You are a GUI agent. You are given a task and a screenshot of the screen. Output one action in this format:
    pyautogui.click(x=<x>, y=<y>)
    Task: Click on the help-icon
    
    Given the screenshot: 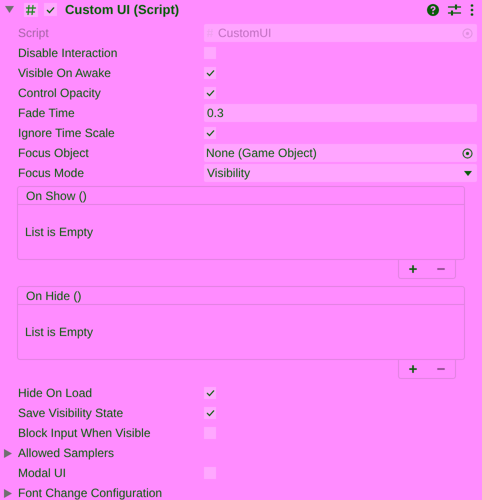 What is the action you would take?
    pyautogui.click(x=433, y=10)
    